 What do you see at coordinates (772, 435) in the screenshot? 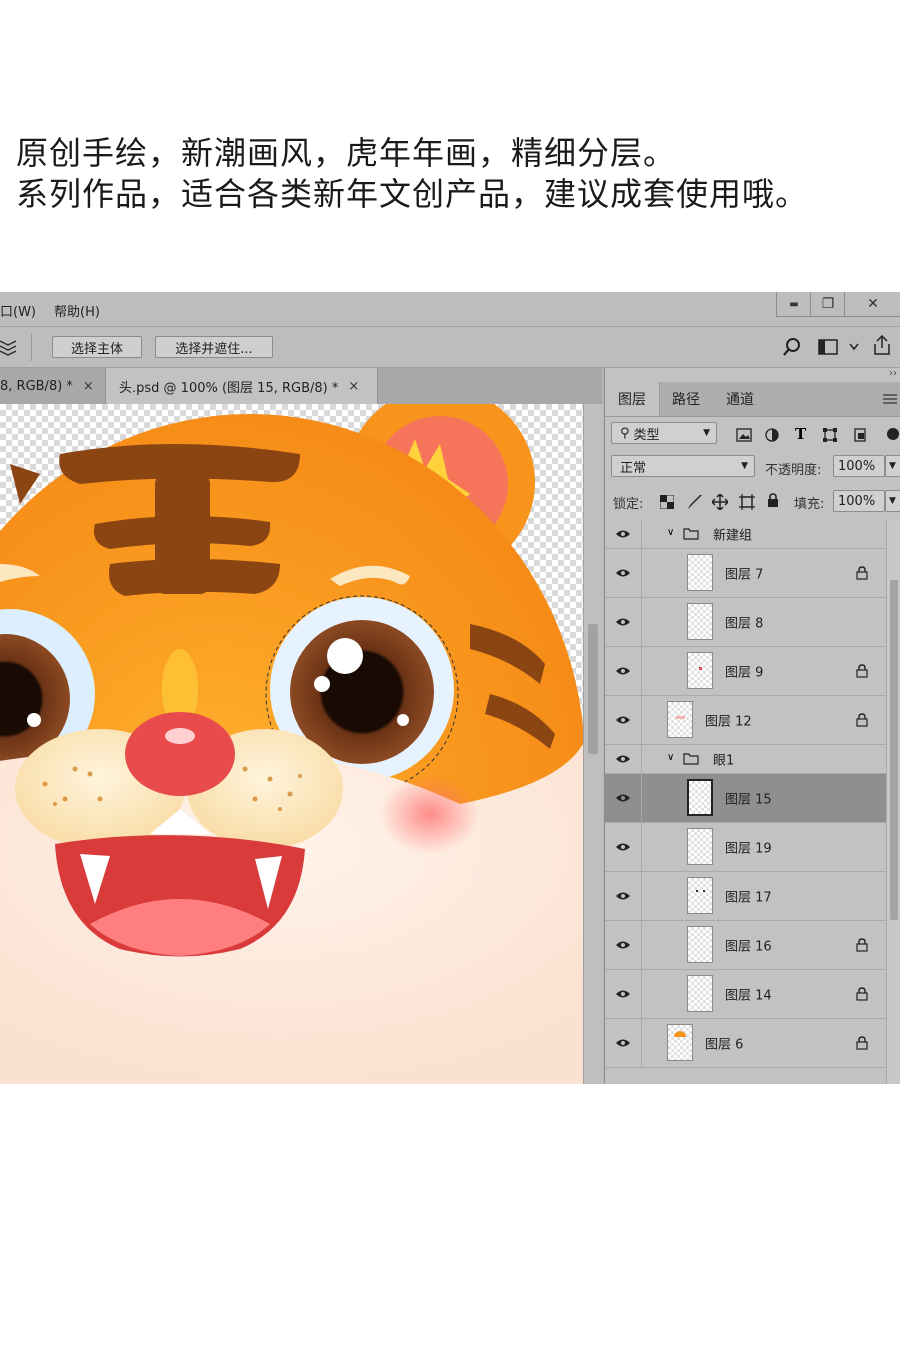
I see `filter-adjustment-icon` at bounding box center [772, 435].